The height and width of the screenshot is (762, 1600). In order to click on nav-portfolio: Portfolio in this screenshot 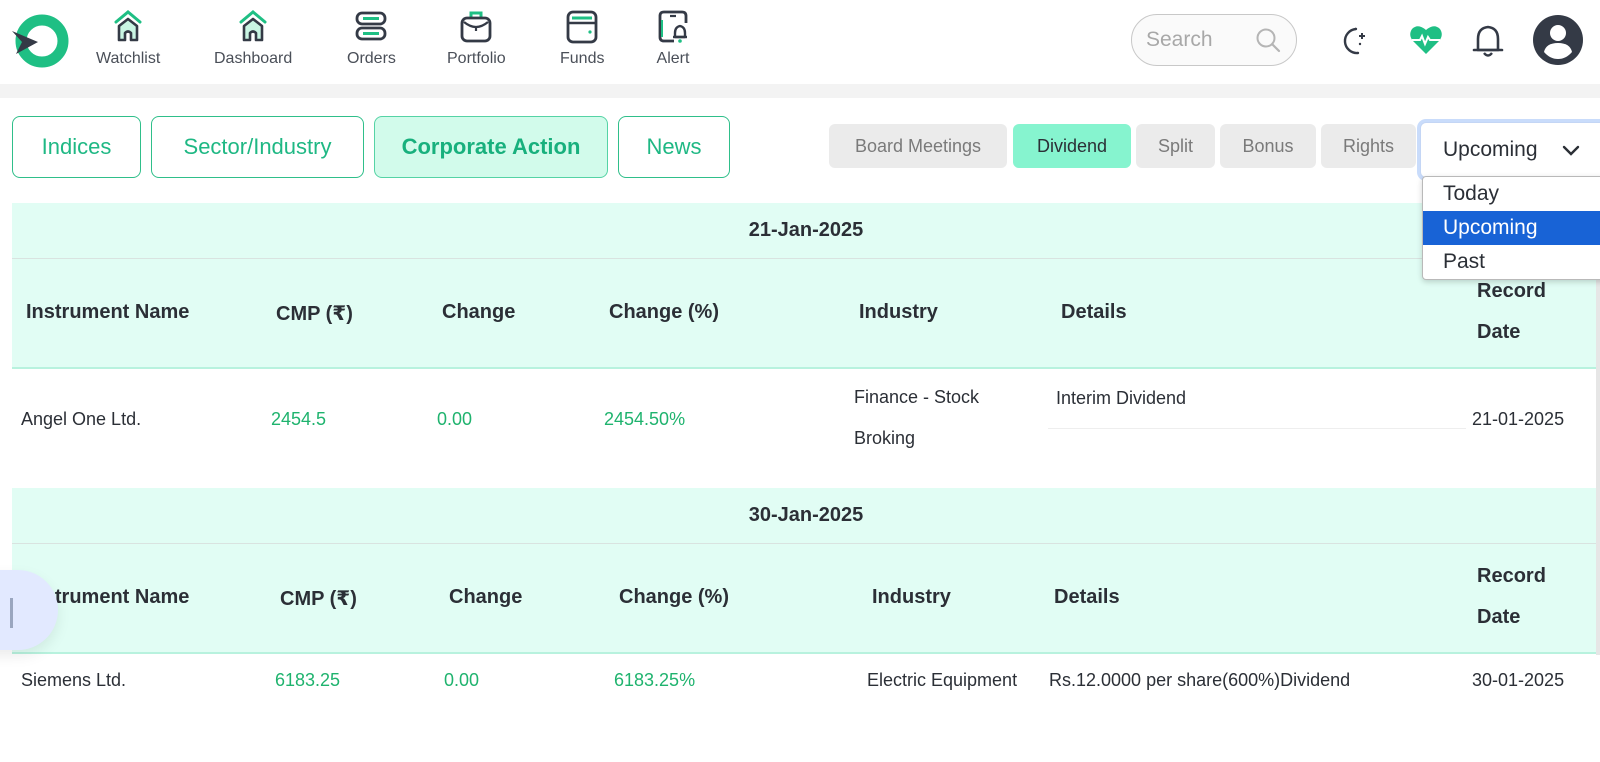, I will do `click(476, 38)`.